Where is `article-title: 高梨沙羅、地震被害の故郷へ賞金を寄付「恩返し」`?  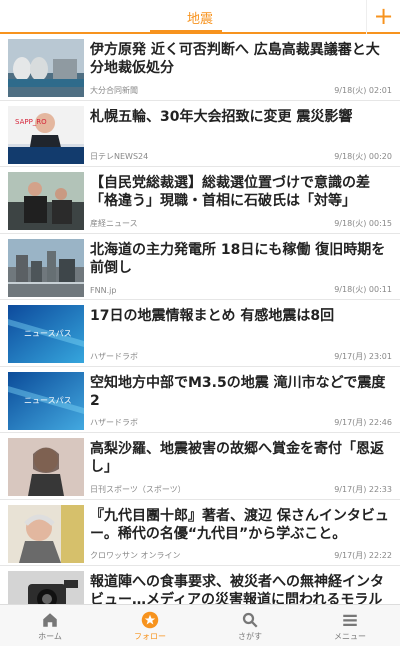
article-title: 高梨沙羅、地震被害の故郷へ賞金を寄付「恩返し」 is located at coordinates (237, 458).